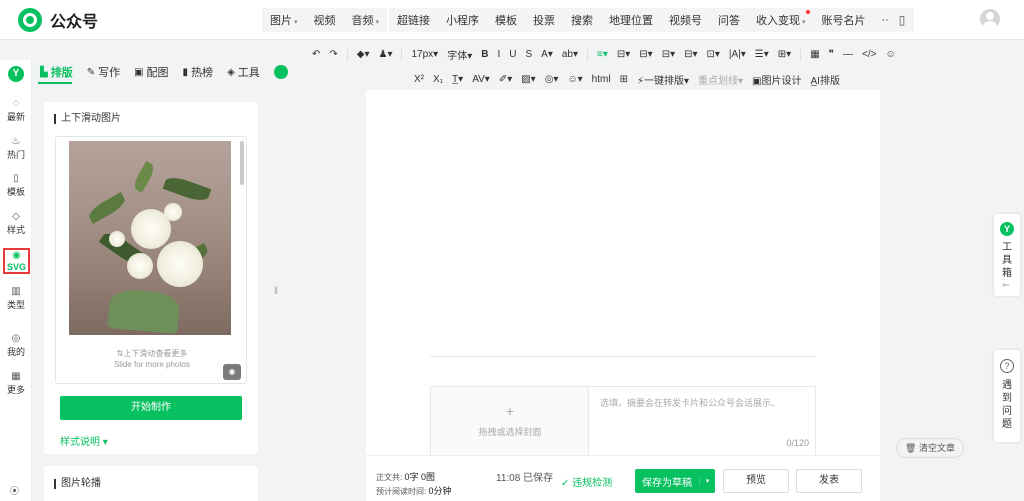 Image resolution: width=1024 pixels, height=501 pixels. I want to click on help-icon: ⦿, so click(14, 490).